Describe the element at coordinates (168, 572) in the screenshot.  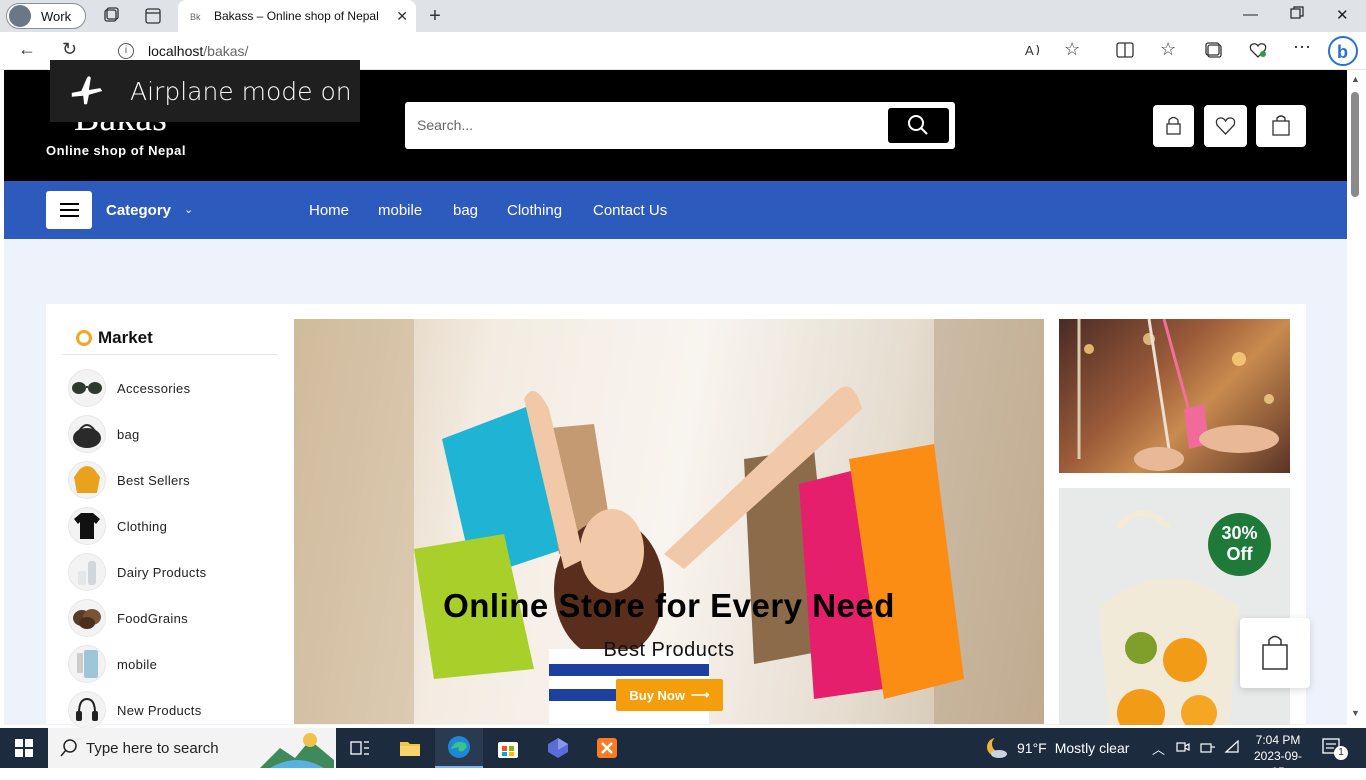
I see `market-item-dairy: Dairy Products` at that location.